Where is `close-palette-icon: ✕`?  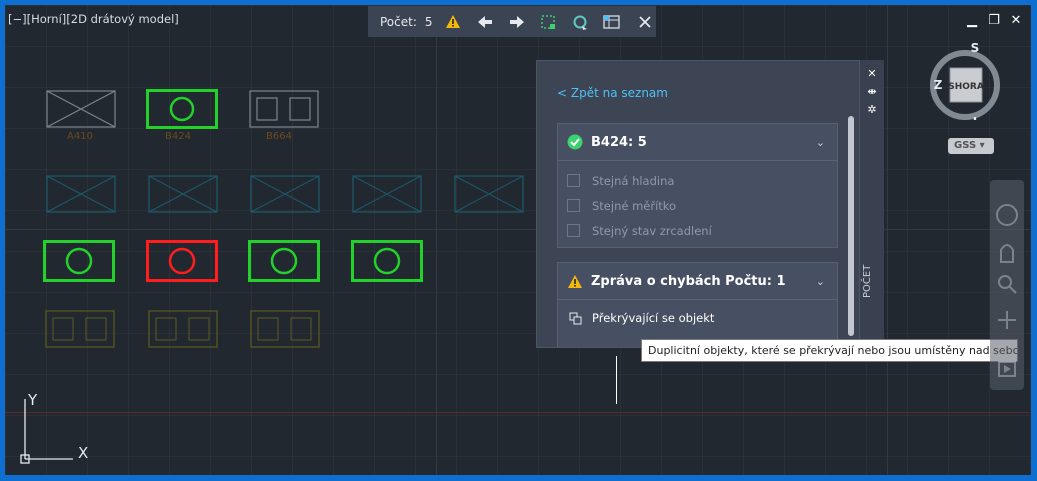
close-palette-icon: ✕ is located at coordinates (872, 74).